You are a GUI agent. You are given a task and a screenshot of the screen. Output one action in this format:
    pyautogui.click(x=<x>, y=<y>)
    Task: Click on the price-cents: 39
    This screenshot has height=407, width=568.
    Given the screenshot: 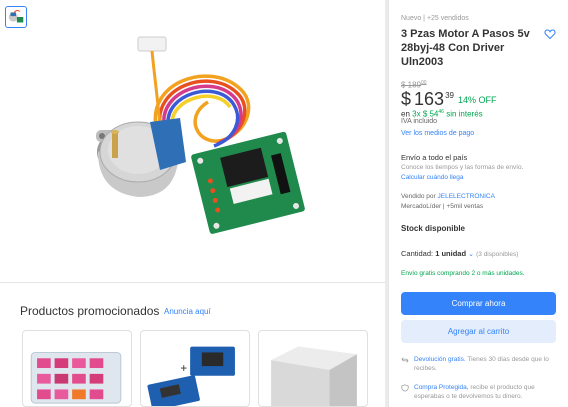 What is the action you would take?
    pyautogui.click(x=449, y=95)
    